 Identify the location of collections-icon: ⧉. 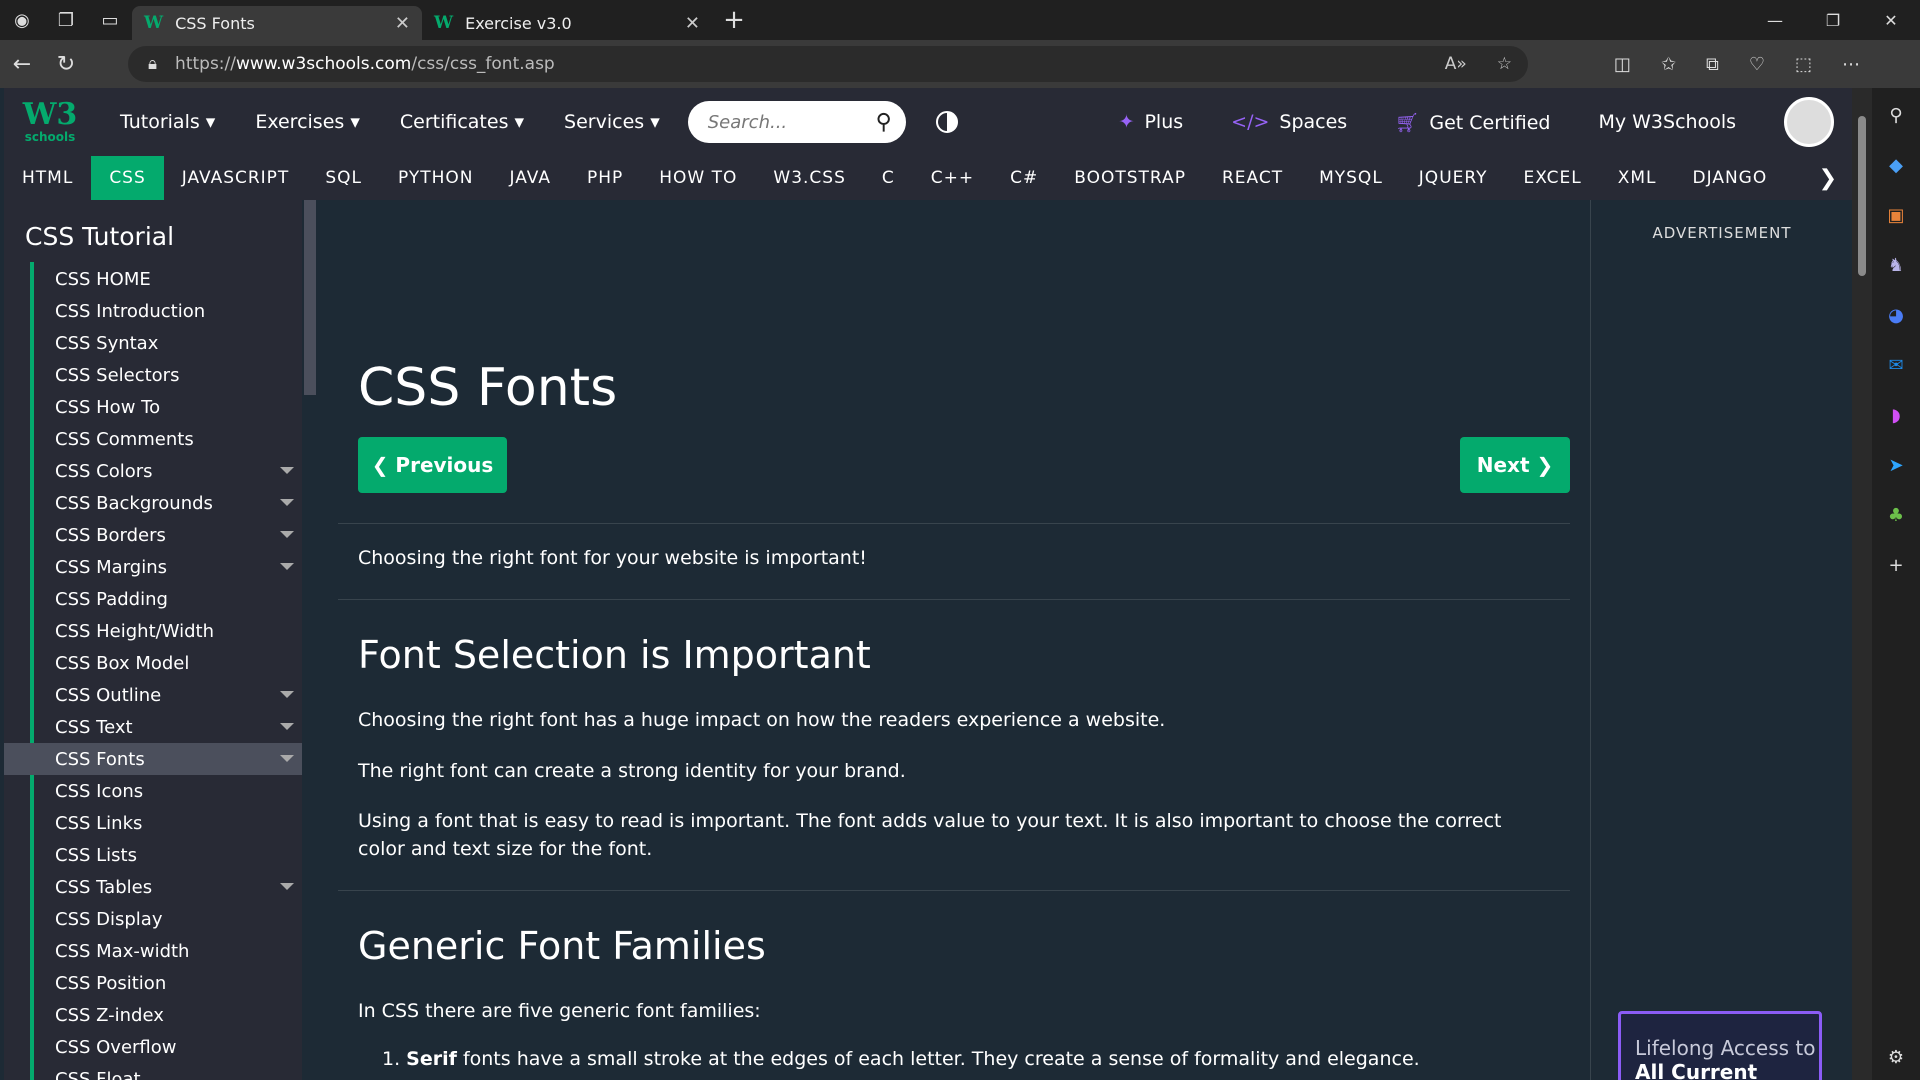
(1712, 64).